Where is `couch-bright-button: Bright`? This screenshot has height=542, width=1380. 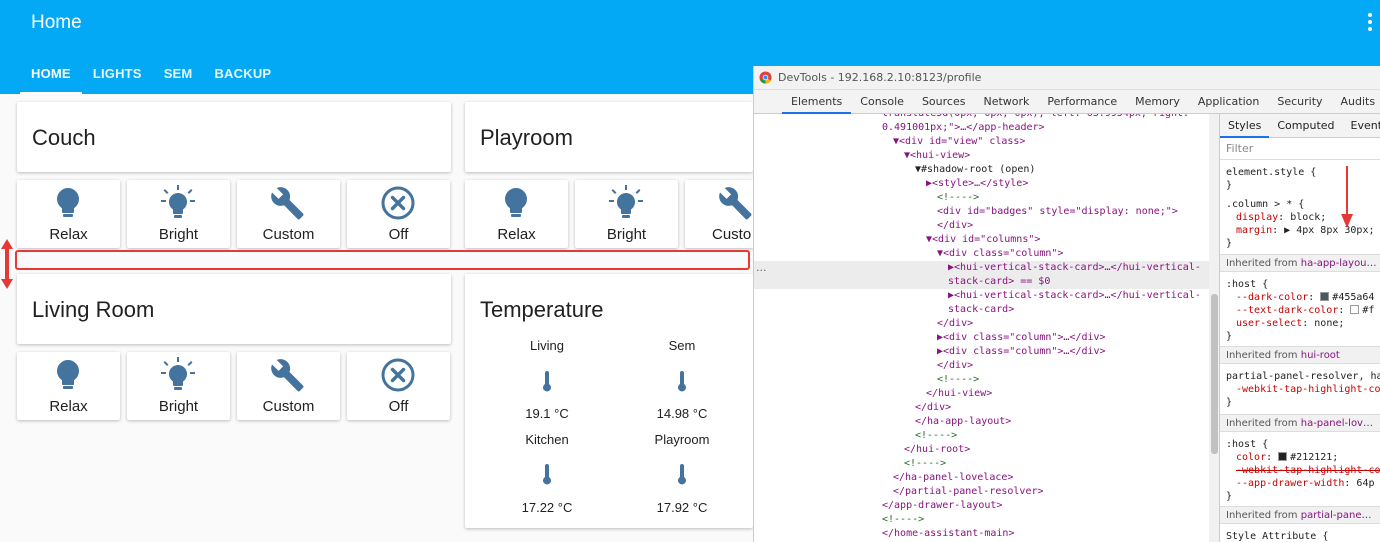 couch-bright-button: Bright is located at coordinates (178, 214).